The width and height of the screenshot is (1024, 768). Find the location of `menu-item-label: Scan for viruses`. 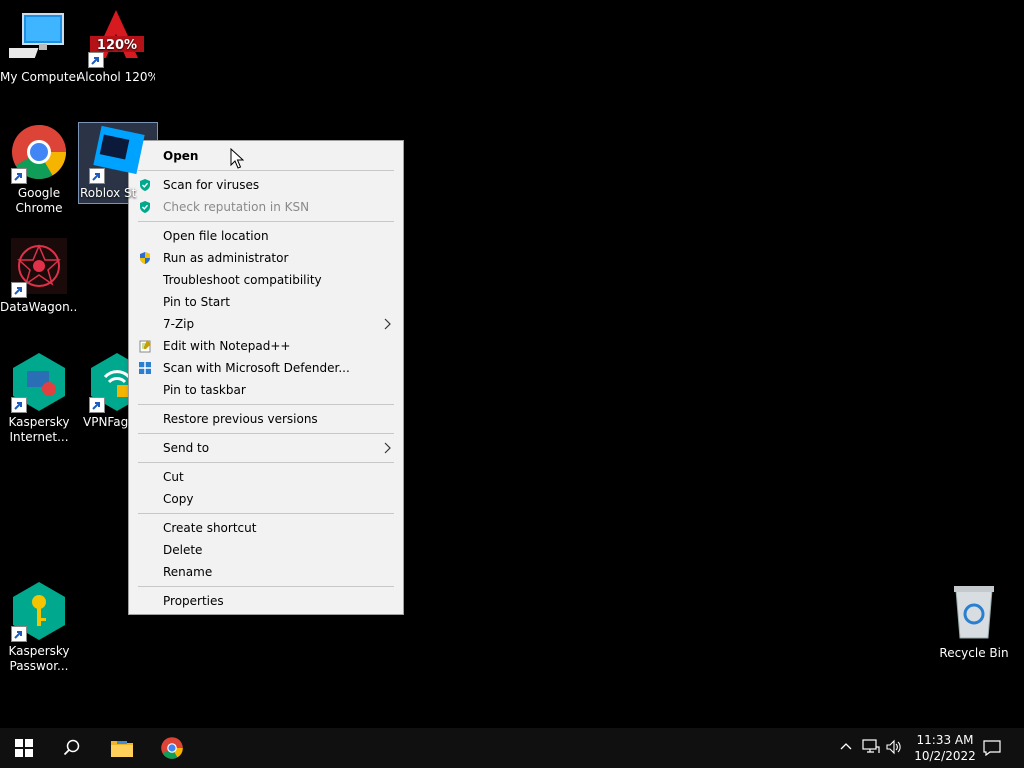

menu-item-label: Scan for viruses is located at coordinates (211, 185).